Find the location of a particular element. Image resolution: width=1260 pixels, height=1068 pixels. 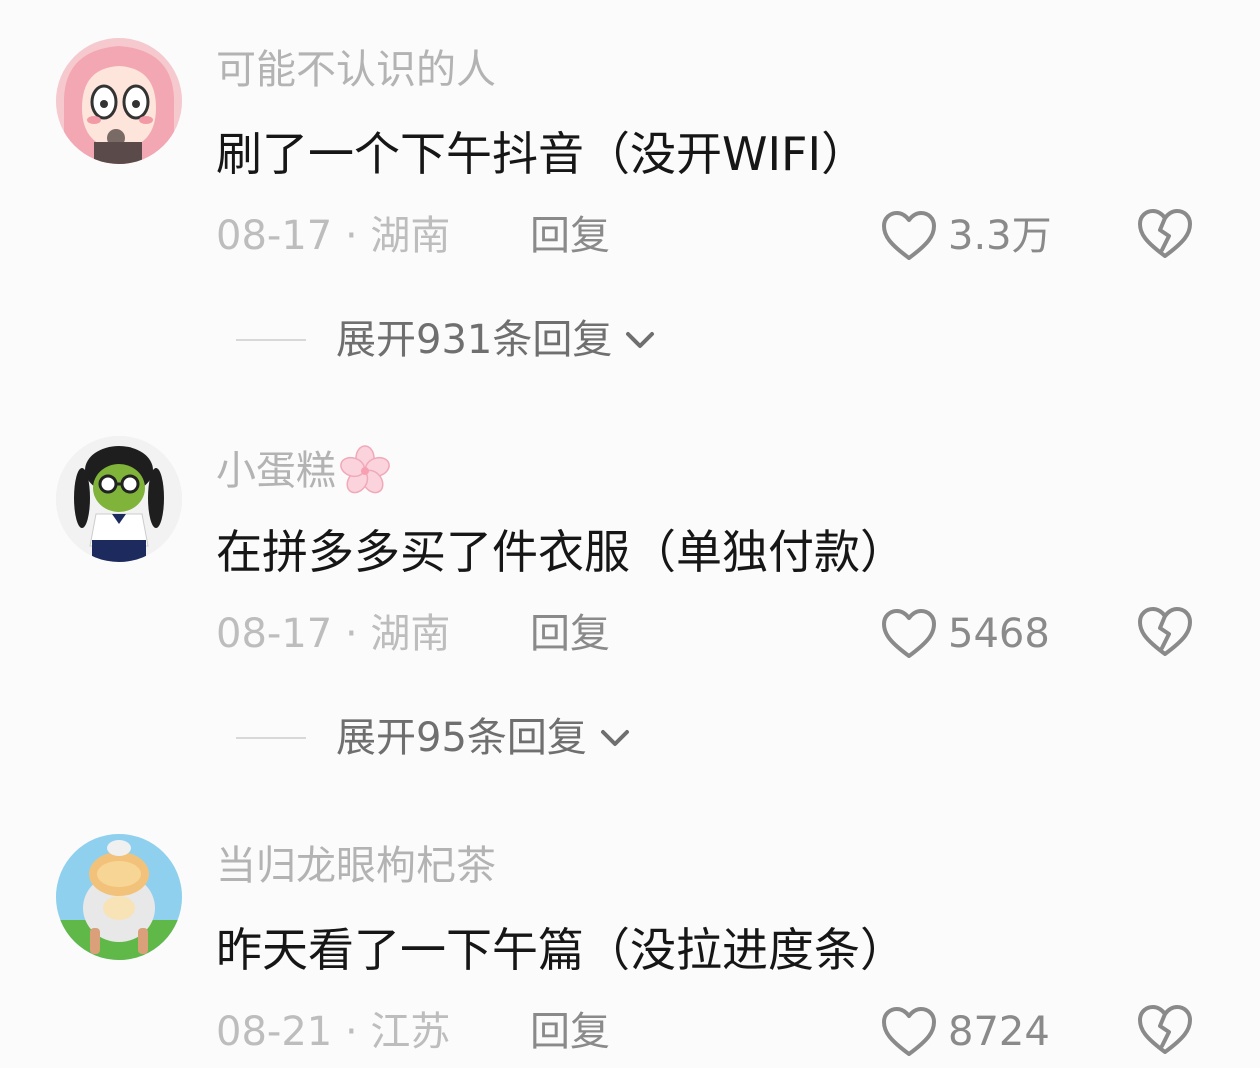

like-count: 5468 is located at coordinates (999, 634).